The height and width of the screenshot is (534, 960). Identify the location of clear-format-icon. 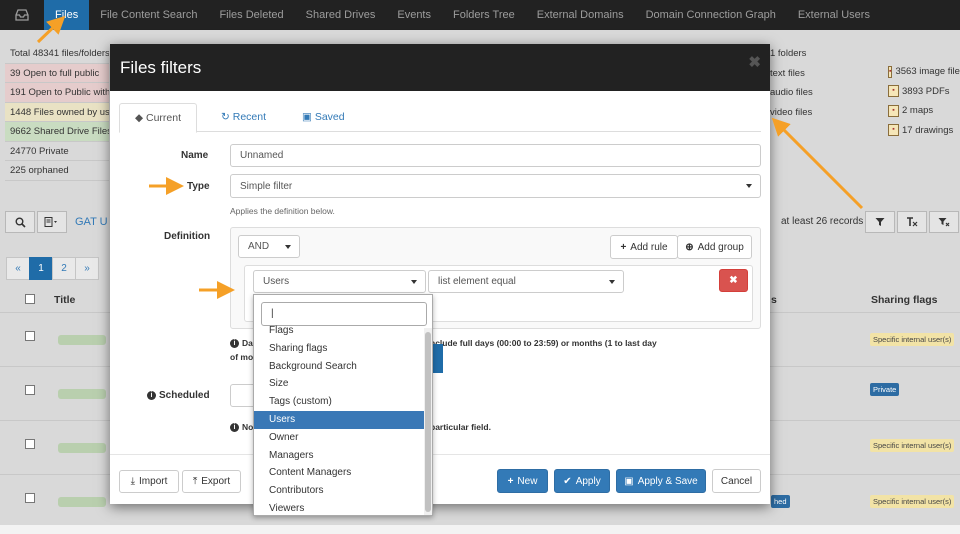
(912, 222).